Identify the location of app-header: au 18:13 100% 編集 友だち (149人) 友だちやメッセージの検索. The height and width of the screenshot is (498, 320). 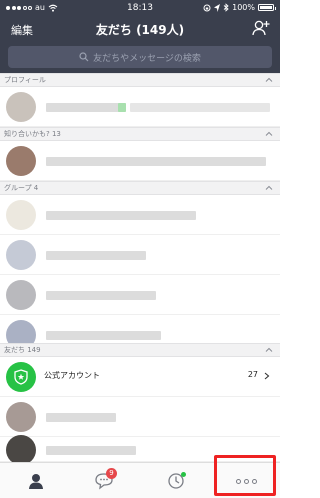
(140, 40).